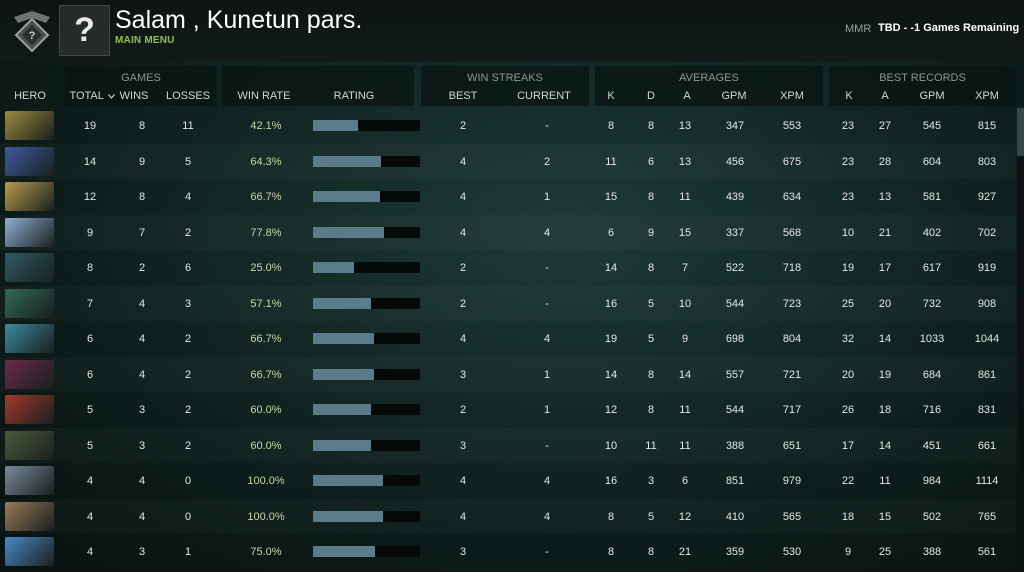  Describe the element at coordinates (848, 516) in the screenshot. I see `cell-bk: 18` at that location.